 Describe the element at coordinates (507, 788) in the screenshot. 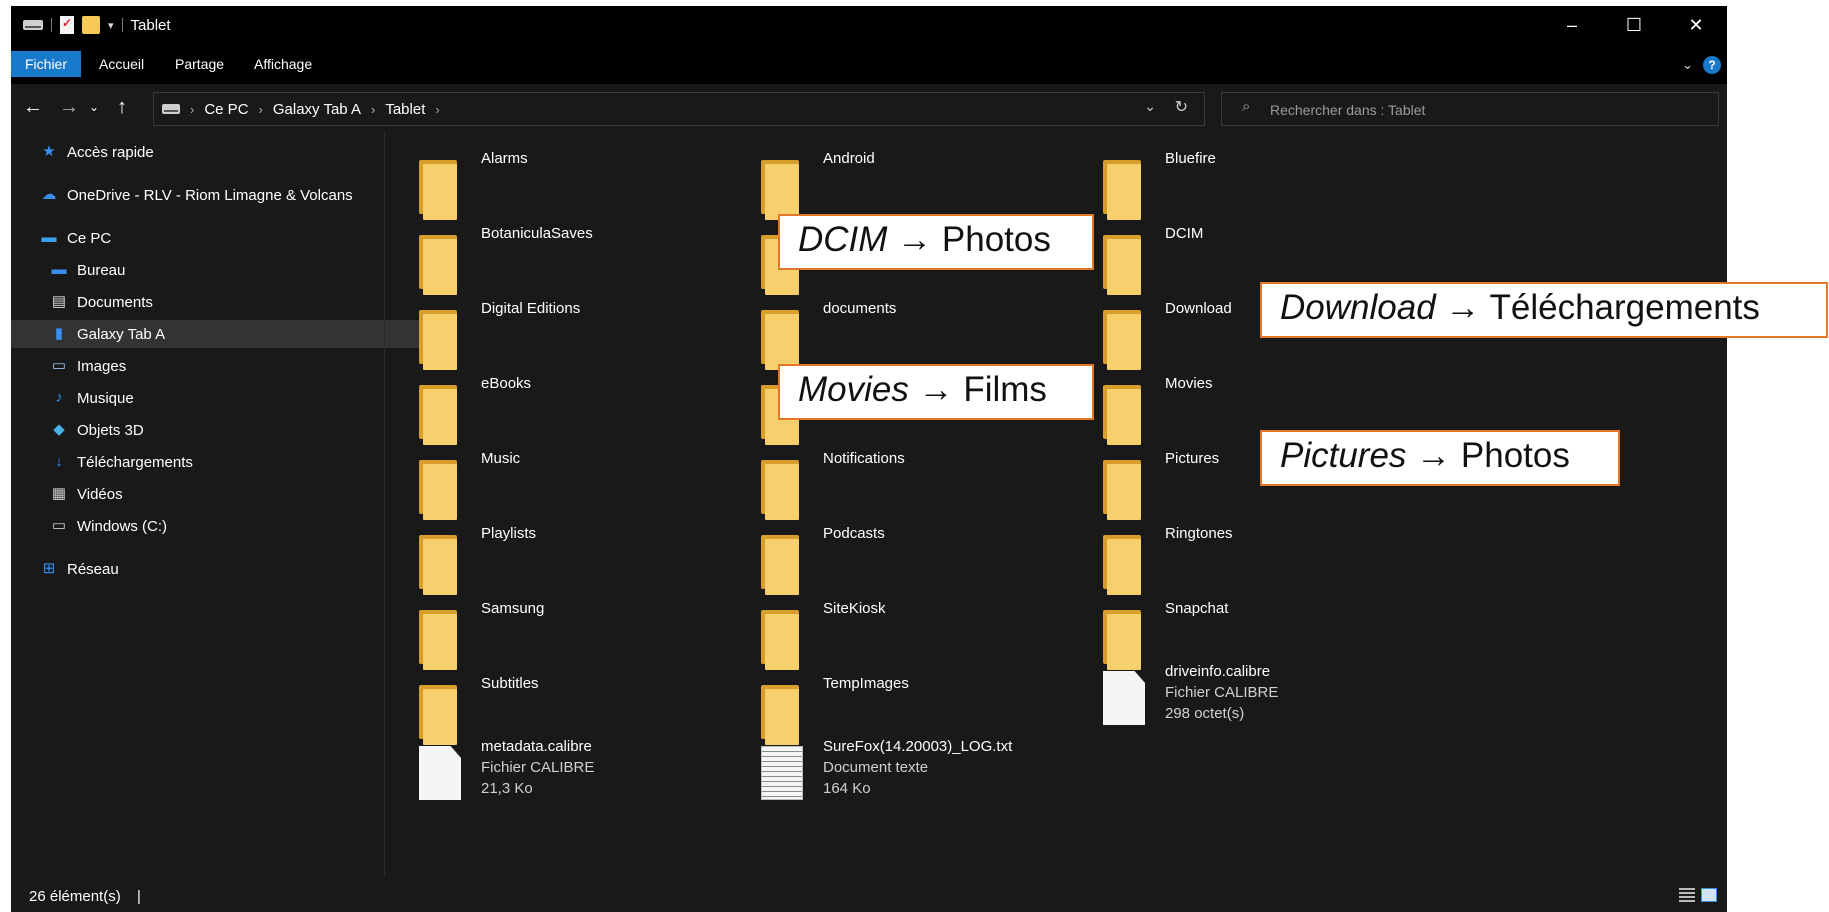

I see `item-size: 21,3 Ko` at that location.